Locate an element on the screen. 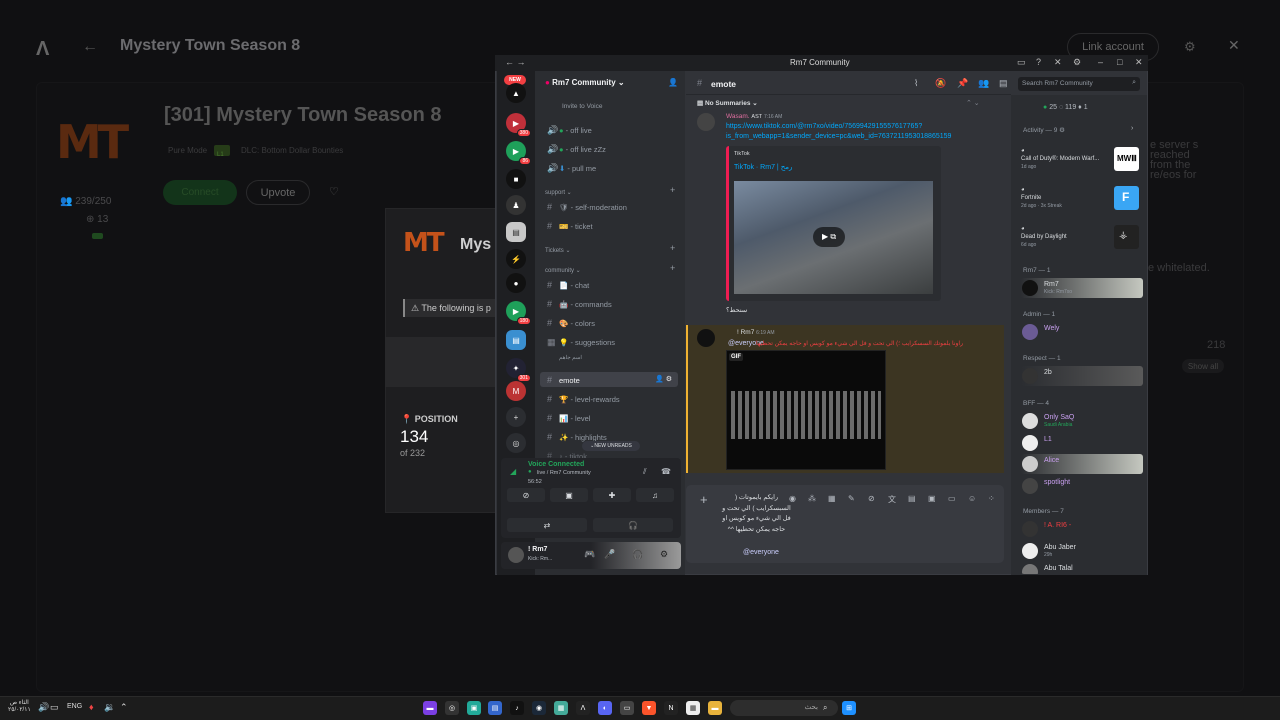 The width and height of the screenshot is (1280, 720). discord-icon: ◐ is located at coordinates (605, 708).